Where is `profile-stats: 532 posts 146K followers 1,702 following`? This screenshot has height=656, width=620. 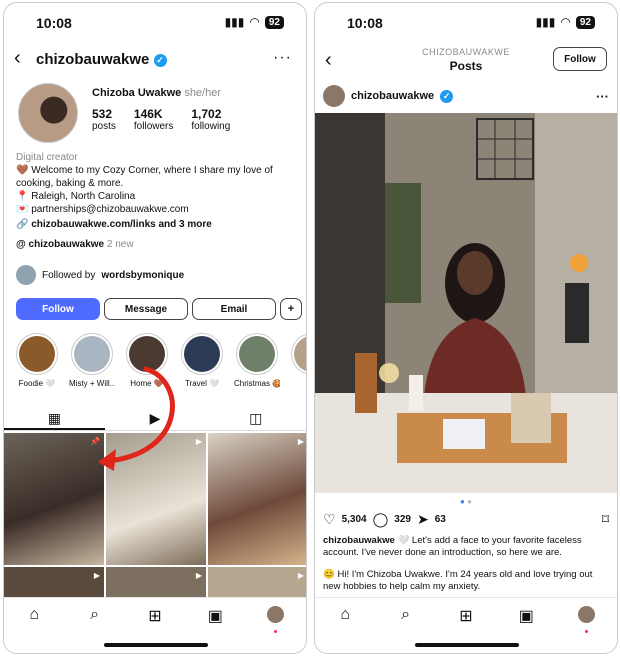
profile-stats: 532 posts 146K followers 1,702 following is located at coordinates (161, 119).